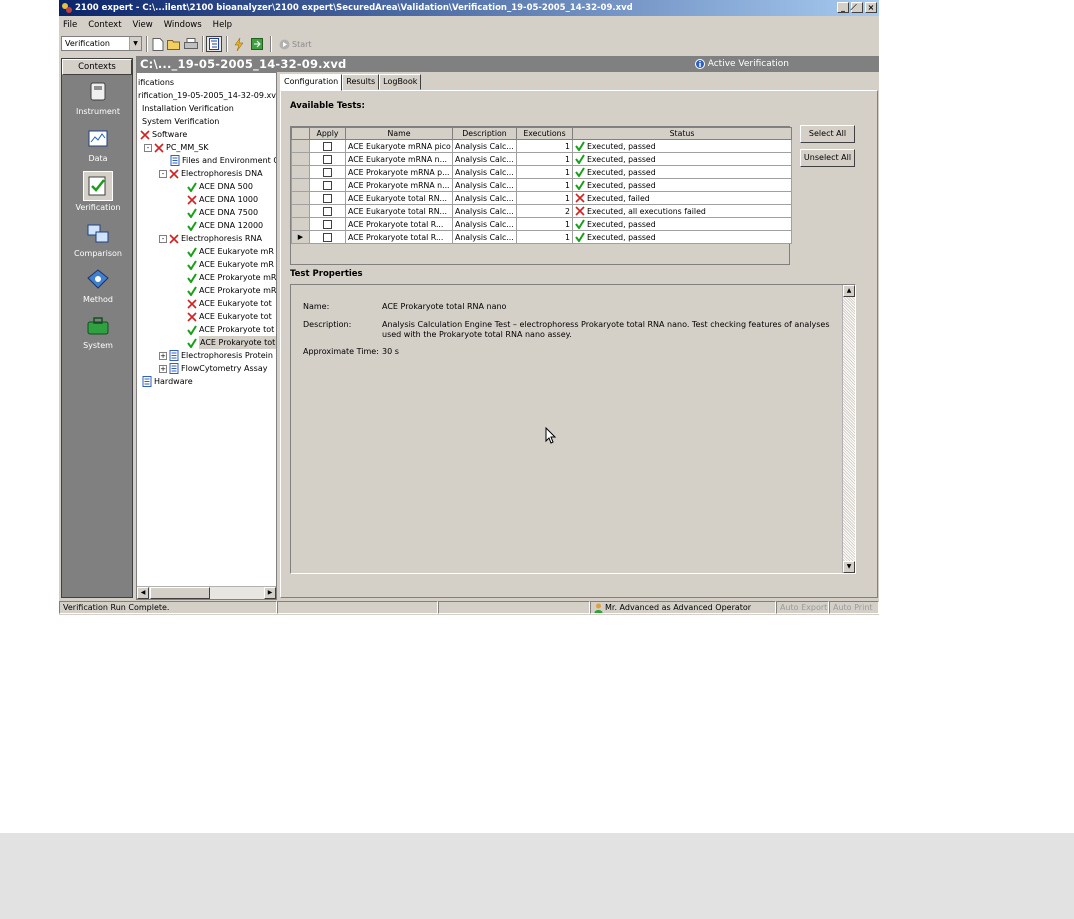  I want to click on test-name: ACE Eukaryote mRNA pico, so click(399, 146).